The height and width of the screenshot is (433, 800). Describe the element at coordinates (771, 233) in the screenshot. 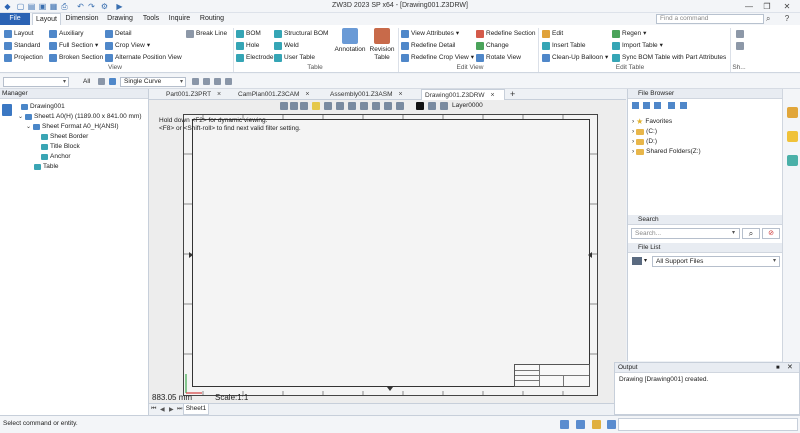

I see `clear-search-button: ⊘` at that location.